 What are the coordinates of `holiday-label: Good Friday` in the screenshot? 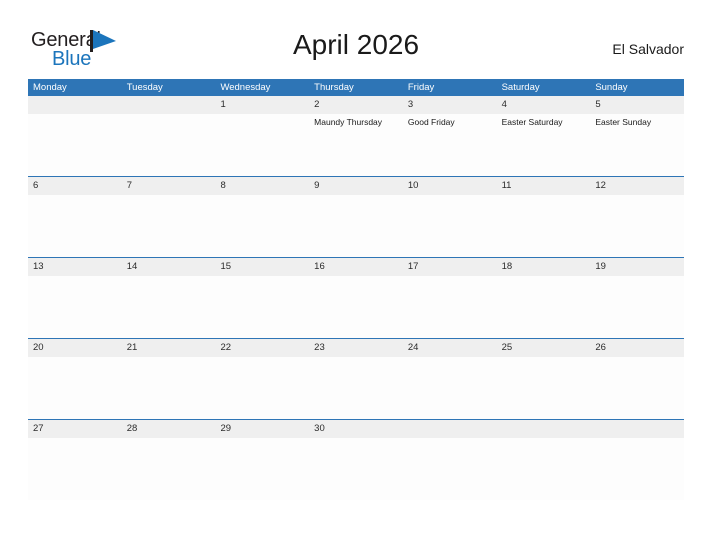 It's located at (431, 122).